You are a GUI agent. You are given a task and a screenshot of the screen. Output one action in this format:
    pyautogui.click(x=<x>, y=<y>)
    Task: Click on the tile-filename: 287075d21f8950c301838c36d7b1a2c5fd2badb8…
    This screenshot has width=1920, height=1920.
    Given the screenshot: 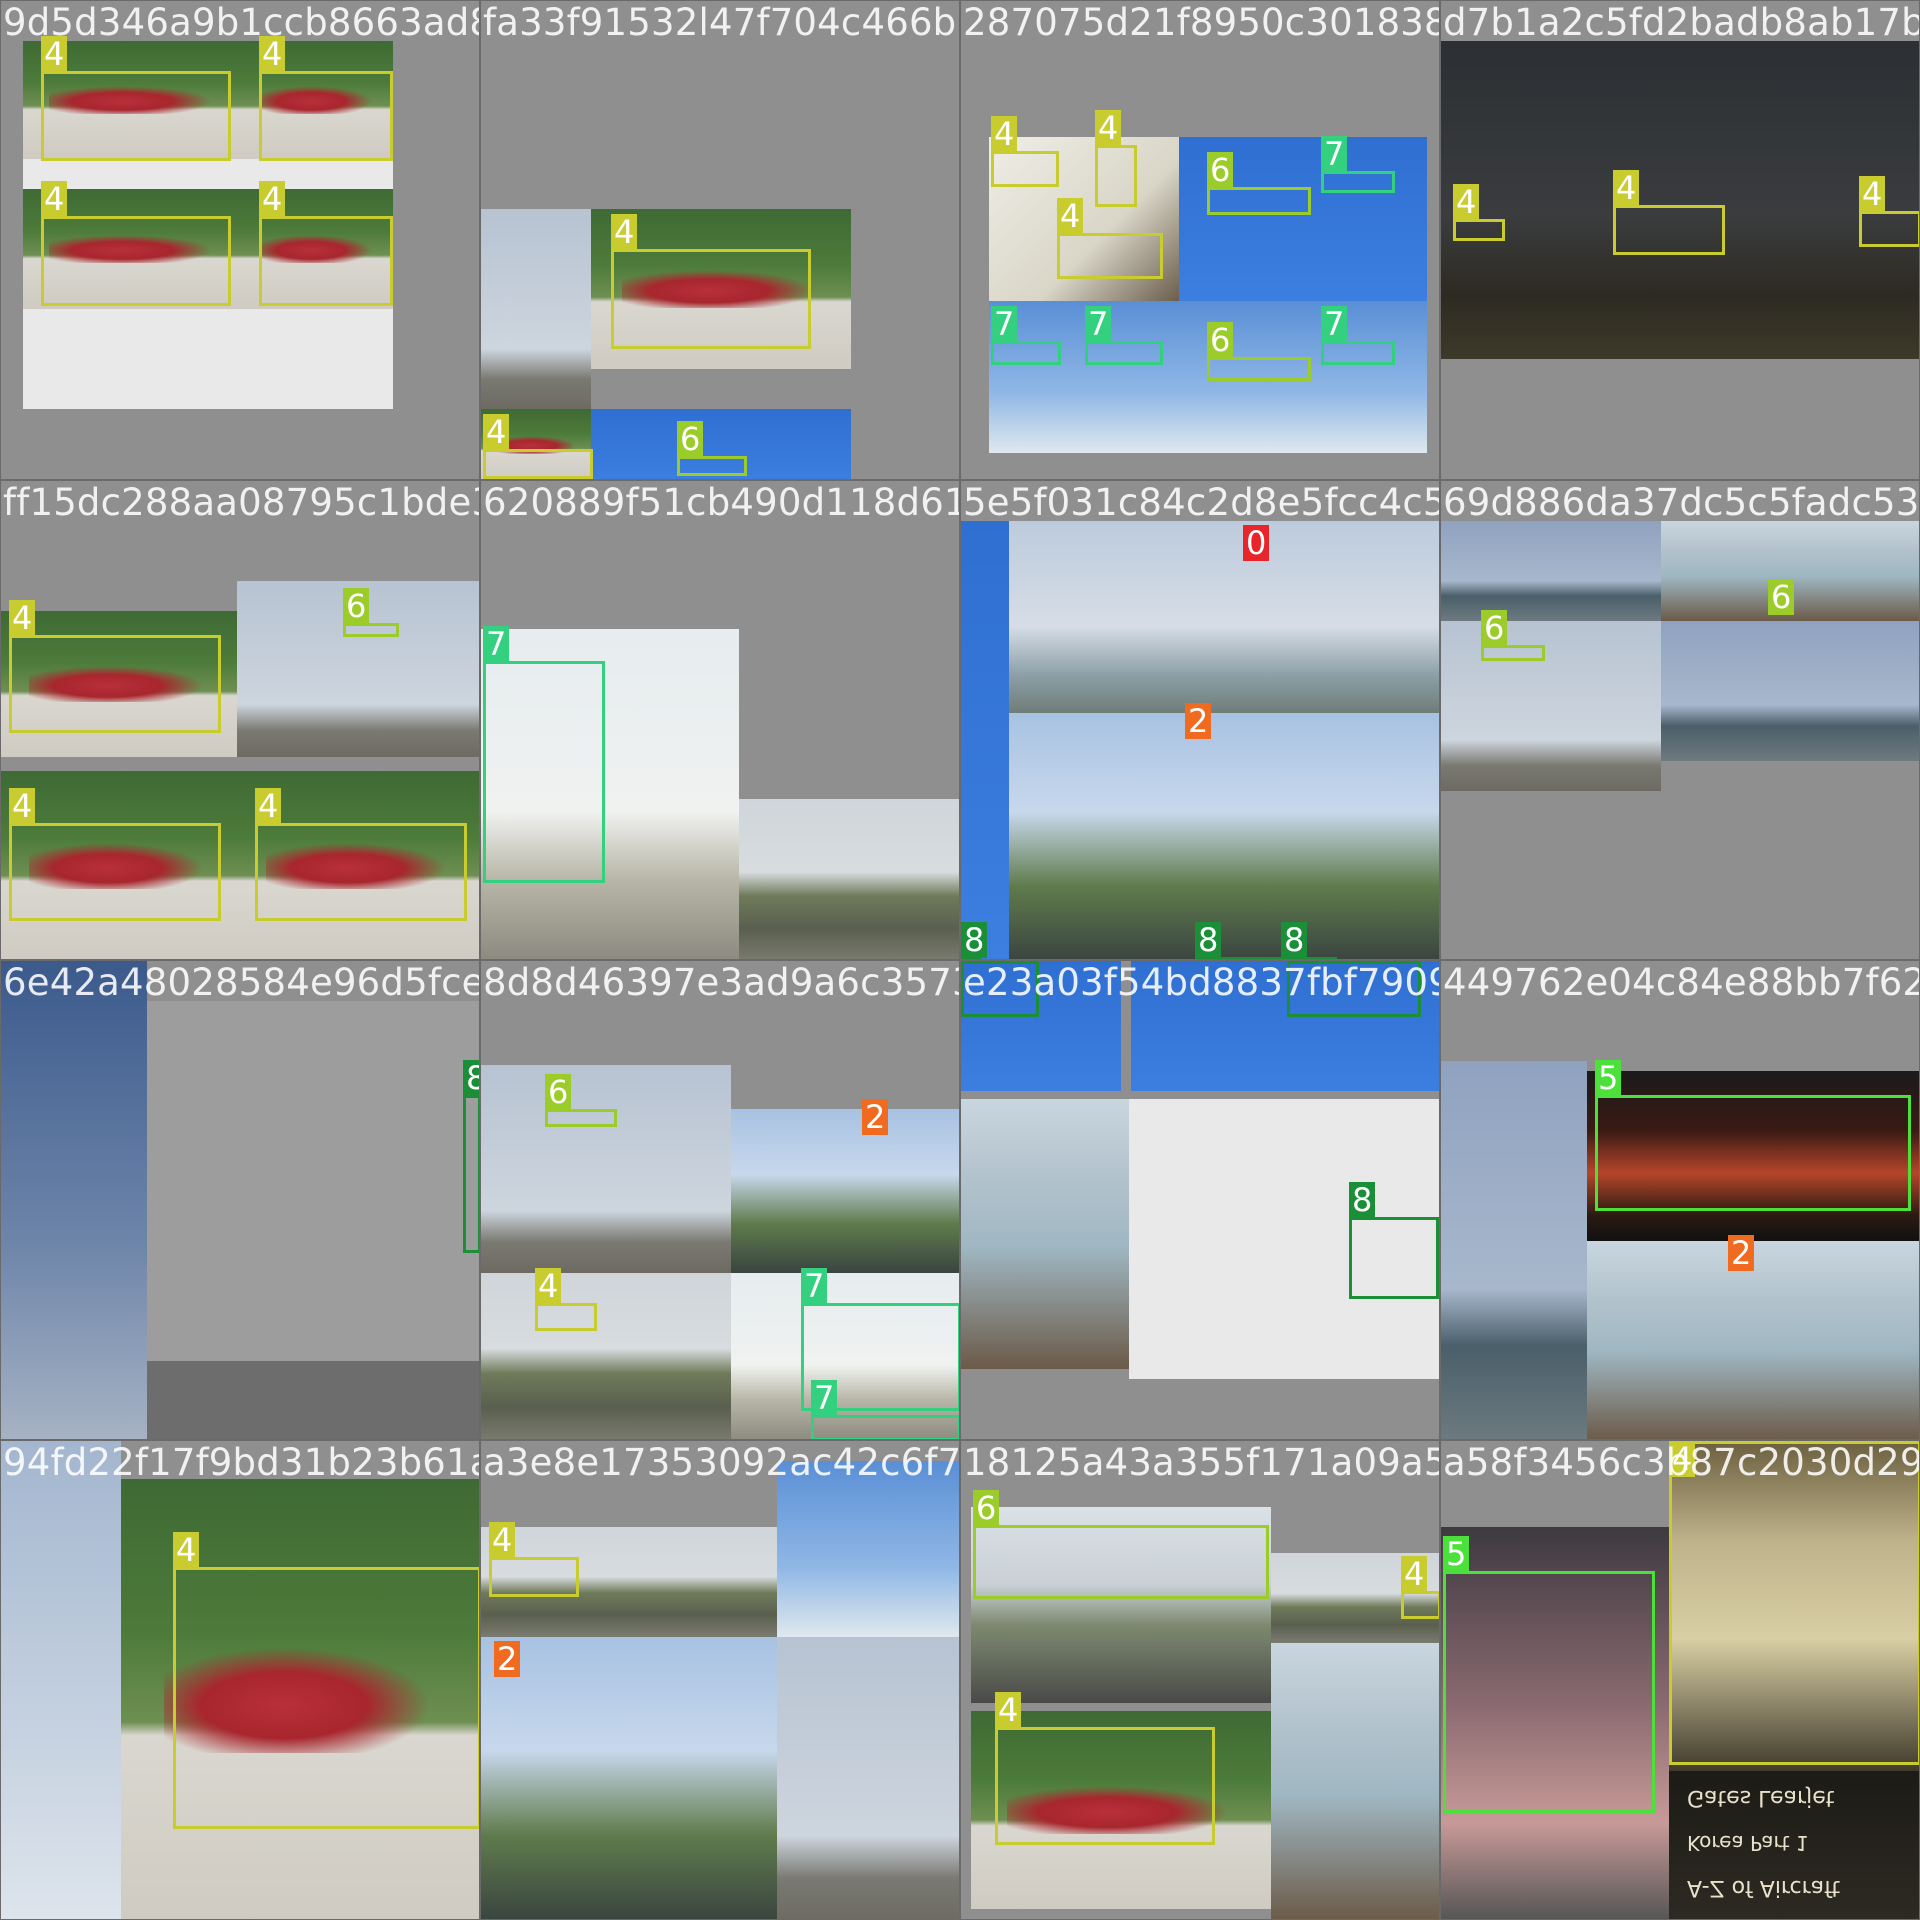 What is the action you would take?
    pyautogui.click(x=1201, y=22)
    